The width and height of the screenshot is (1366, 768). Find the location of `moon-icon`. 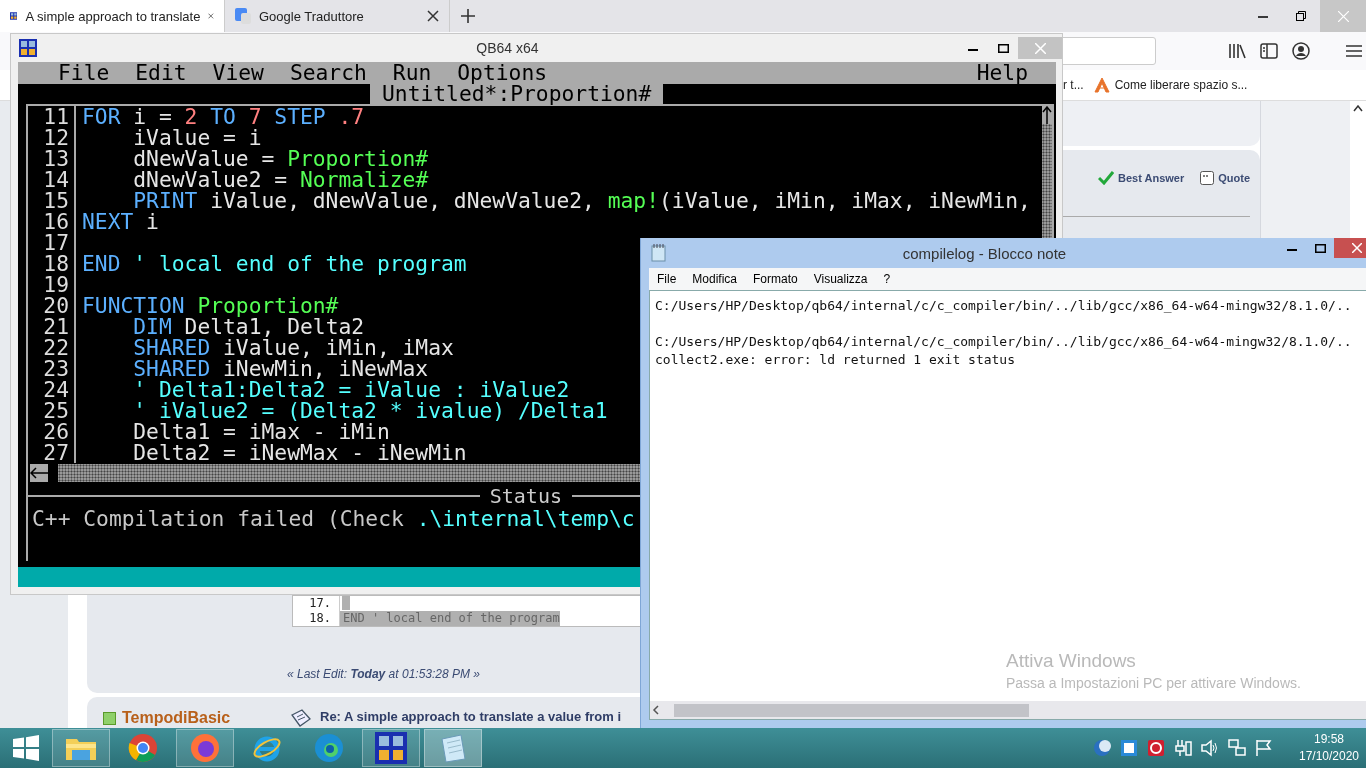

moon-icon is located at coordinates (1102, 748).